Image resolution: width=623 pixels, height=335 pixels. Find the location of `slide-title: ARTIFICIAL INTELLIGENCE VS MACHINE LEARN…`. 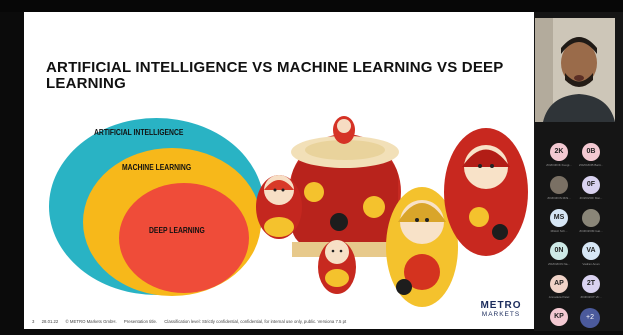

slide-title: ARTIFICIAL INTELLIGENCE VS MACHINE LEARN… is located at coordinates (275, 75).